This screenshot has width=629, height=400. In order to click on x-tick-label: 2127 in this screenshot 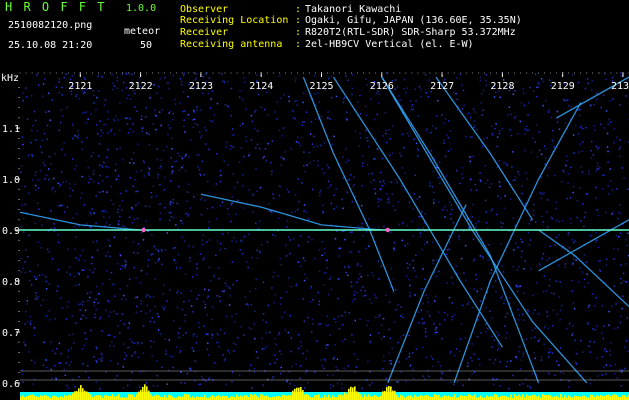, I will do `click(442, 86)`.